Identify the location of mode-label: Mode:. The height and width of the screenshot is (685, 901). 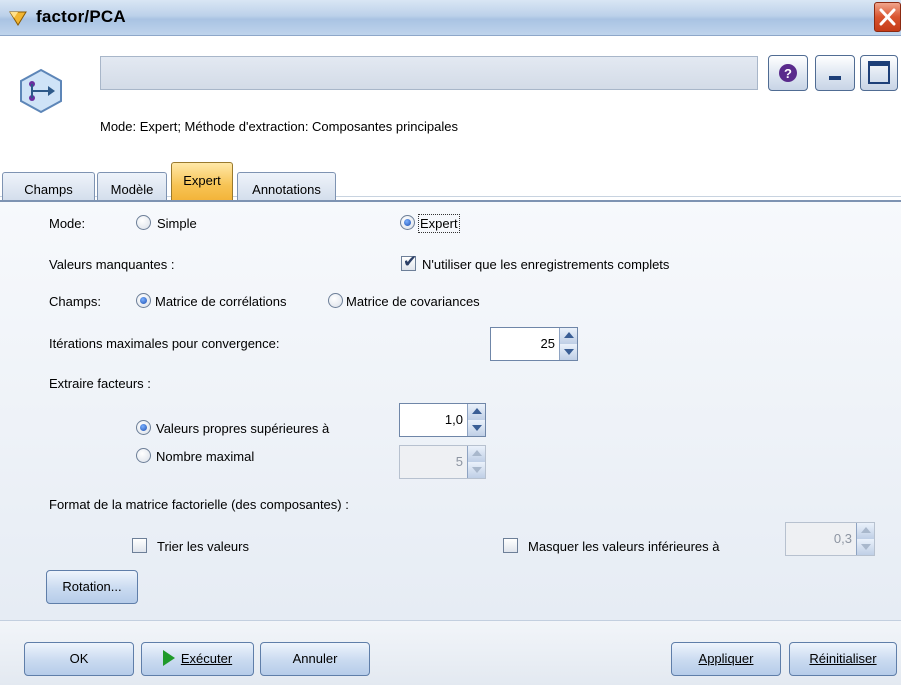
(67, 223).